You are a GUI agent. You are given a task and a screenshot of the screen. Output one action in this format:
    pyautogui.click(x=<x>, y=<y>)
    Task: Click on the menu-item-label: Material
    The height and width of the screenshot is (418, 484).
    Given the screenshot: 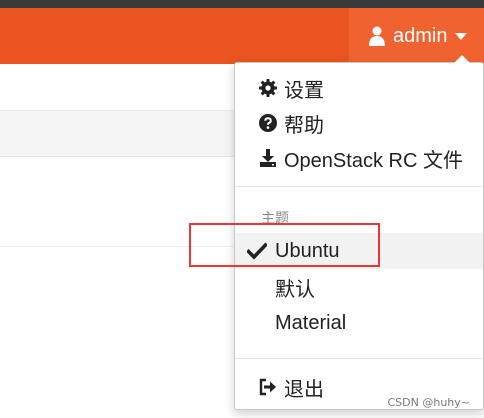 What is the action you would take?
    pyautogui.click(x=311, y=322)
    